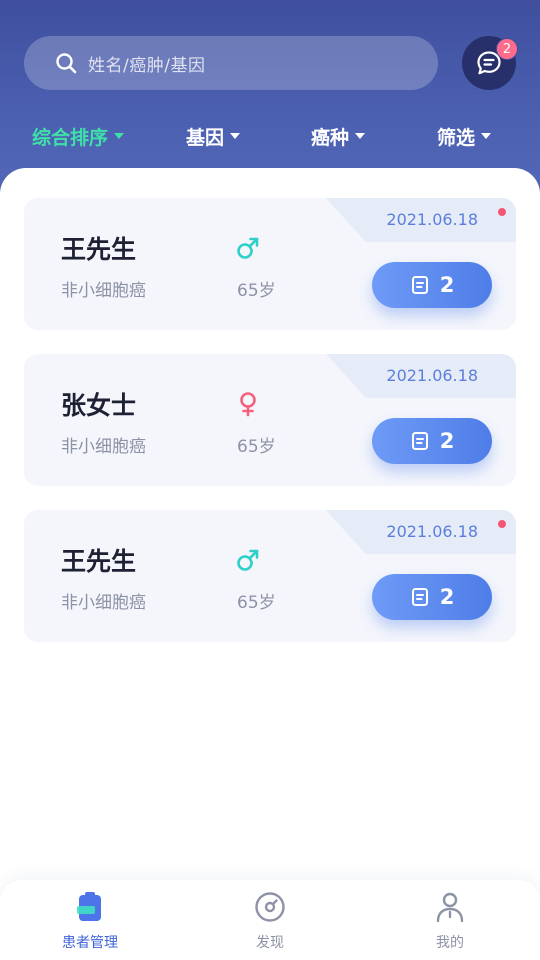 Image resolution: width=540 pixels, height=960 pixels. Describe the element at coordinates (89, 906) in the screenshot. I see `clipboard-icon` at that location.